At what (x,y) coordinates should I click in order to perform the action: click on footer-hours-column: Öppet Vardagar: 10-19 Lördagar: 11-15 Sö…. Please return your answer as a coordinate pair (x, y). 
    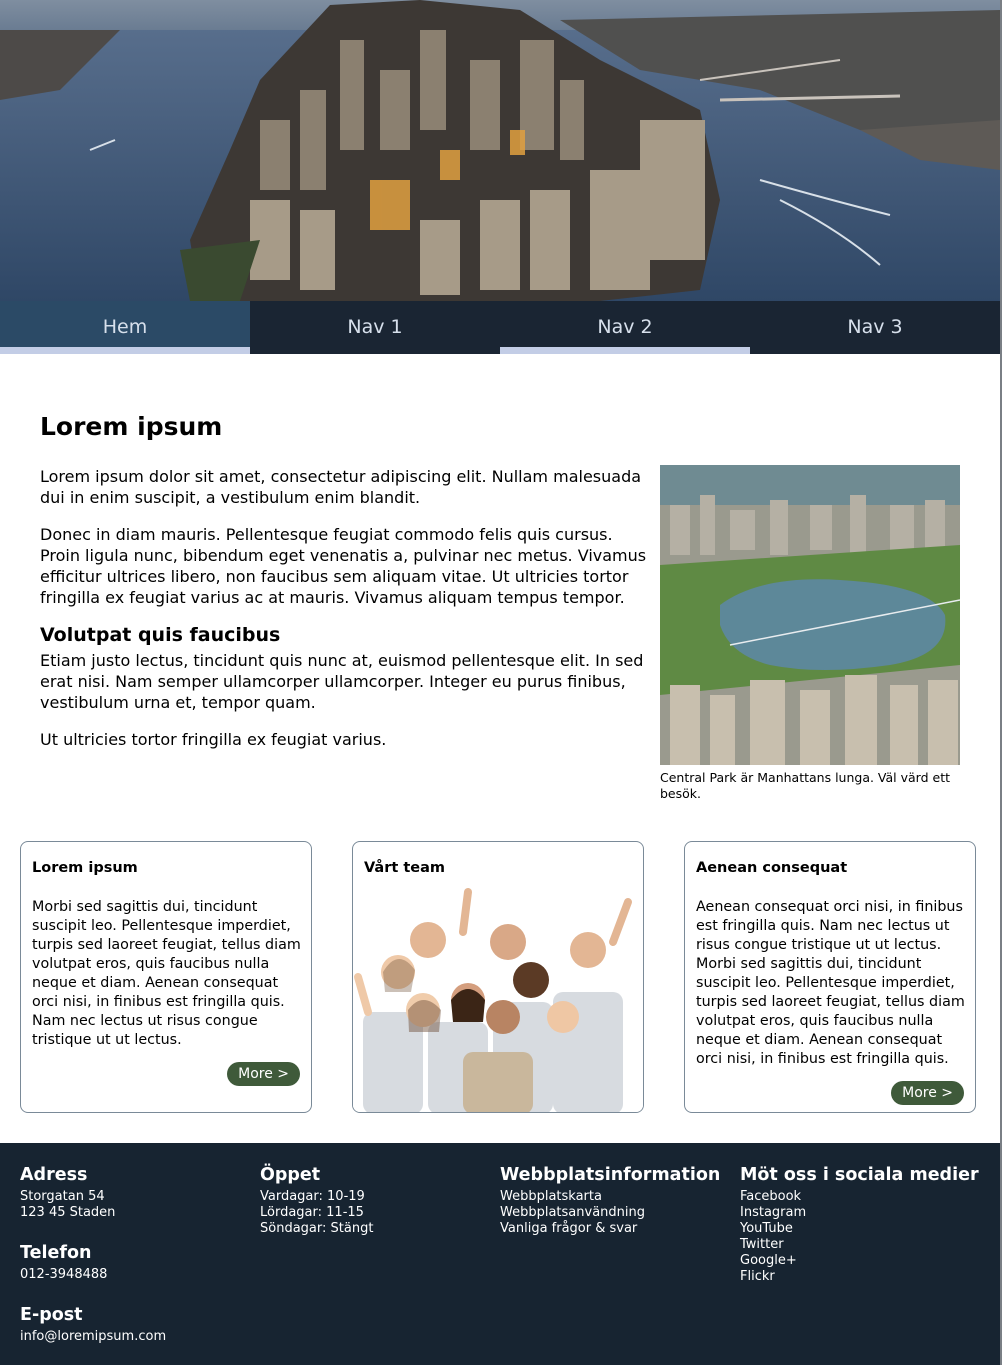
    Looking at the image, I should click on (380, 1201).